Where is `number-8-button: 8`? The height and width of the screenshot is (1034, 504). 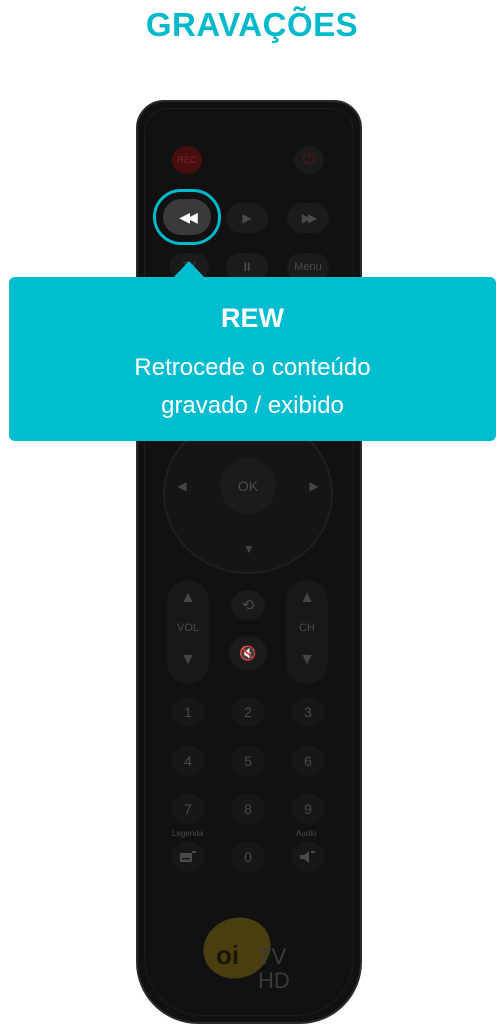
number-8-button: 8 is located at coordinates (248, 809).